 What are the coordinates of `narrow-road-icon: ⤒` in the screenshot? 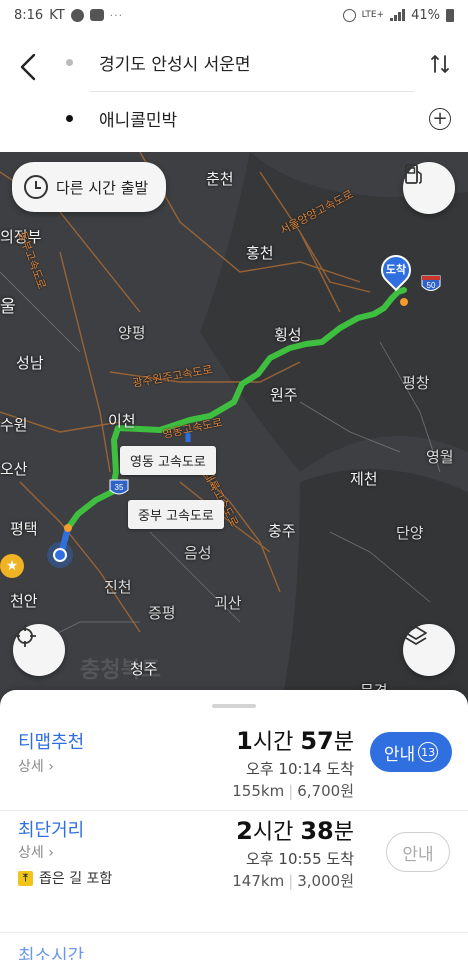 It's located at (25, 878).